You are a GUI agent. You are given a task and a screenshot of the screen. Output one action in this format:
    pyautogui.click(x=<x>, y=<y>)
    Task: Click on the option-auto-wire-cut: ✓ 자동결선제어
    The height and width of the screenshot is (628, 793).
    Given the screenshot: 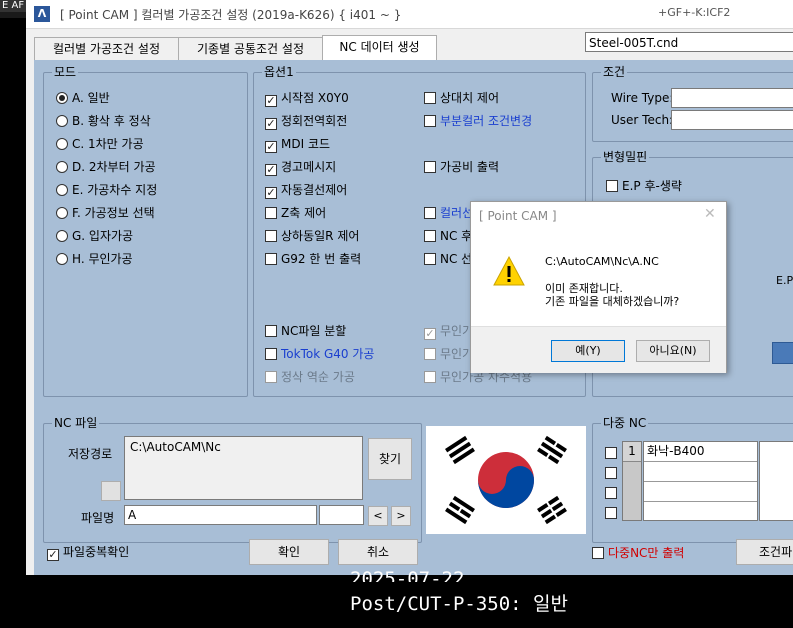 What is the action you would take?
    pyautogui.click(x=306, y=190)
    